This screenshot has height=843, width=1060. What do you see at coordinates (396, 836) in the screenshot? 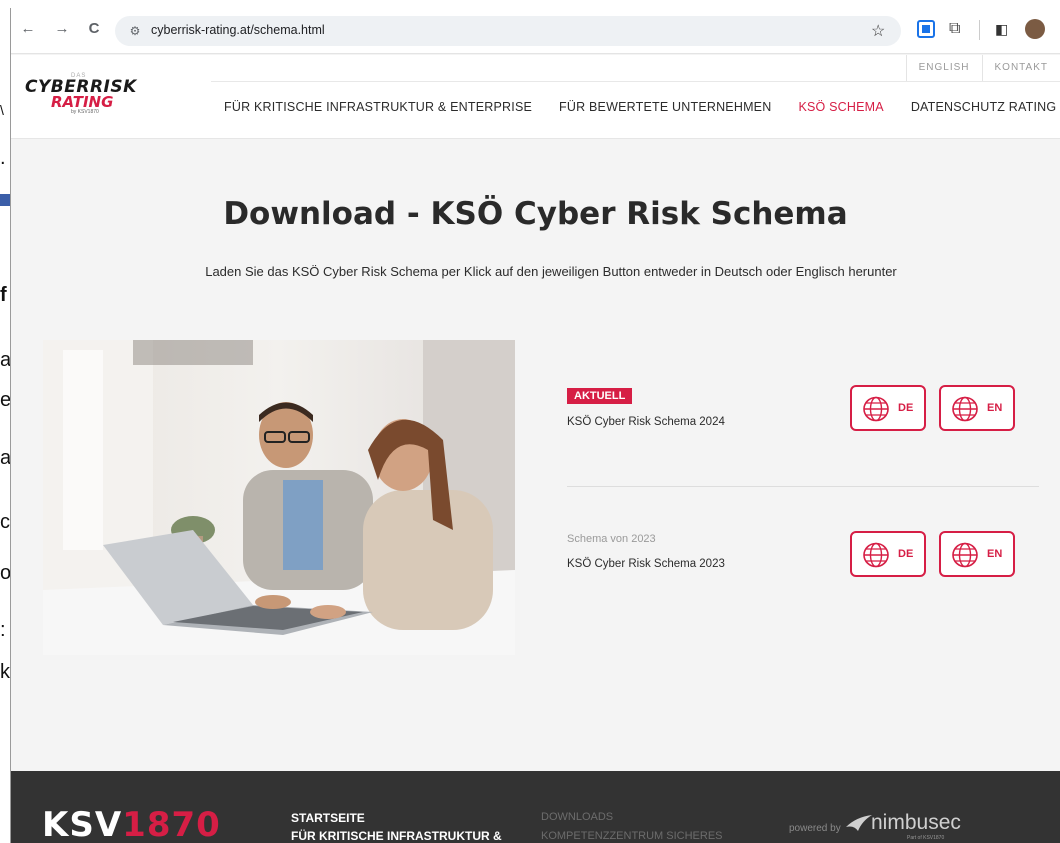
I see `footer-link-kritische-infrastruktur: FÜR KRITISCHE INFRASTRUKTUR &` at bounding box center [396, 836].